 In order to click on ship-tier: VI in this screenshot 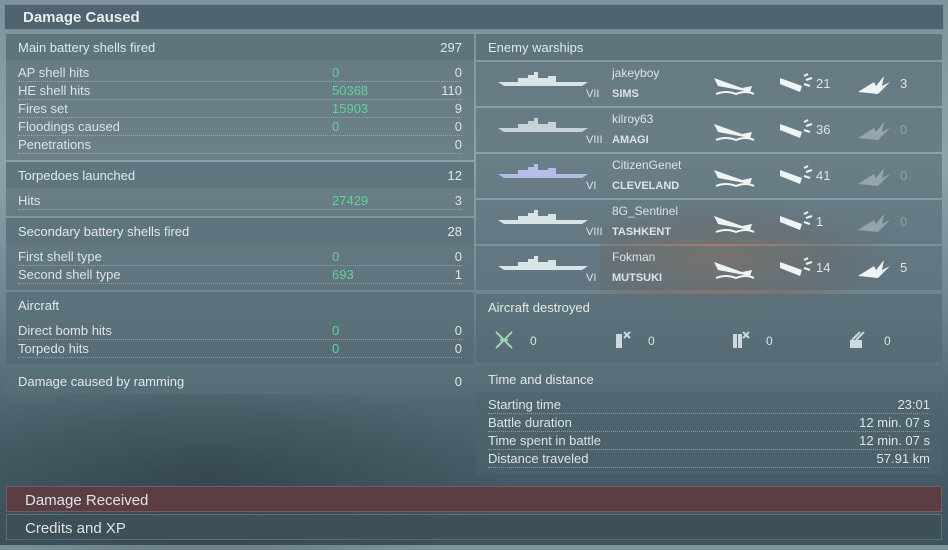, I will do `click(591, 278)`.